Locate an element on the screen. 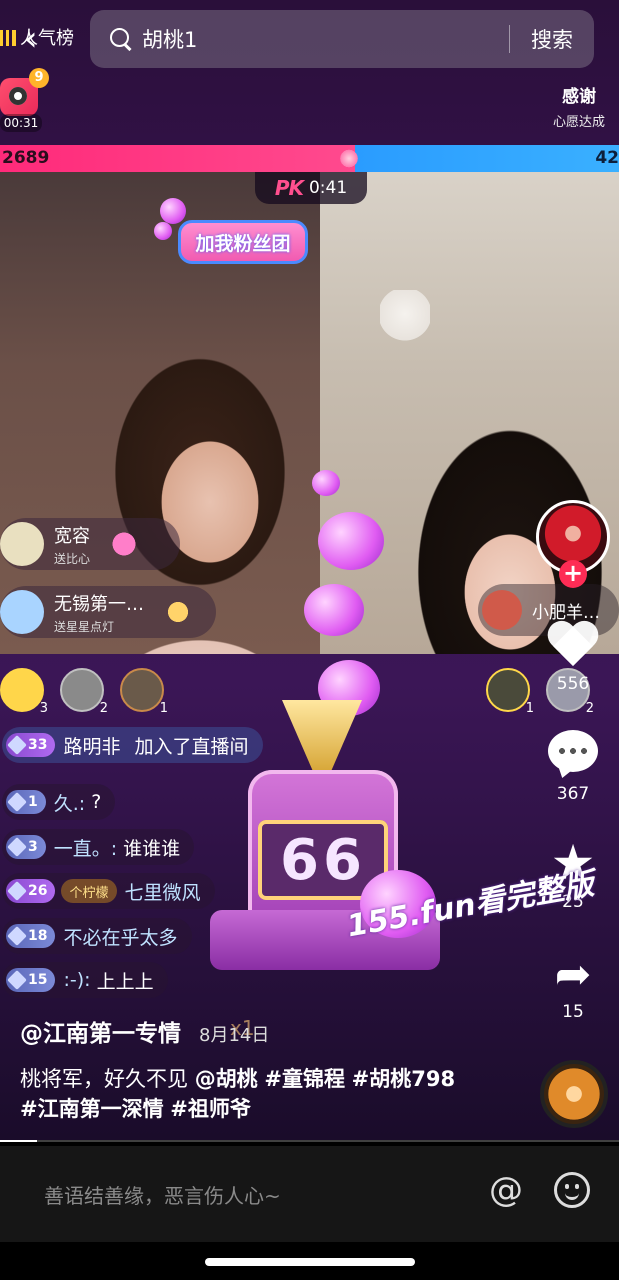 This screenshot has height=1280, width=619. chat-username: :-): is located at coordinates (76, 980).